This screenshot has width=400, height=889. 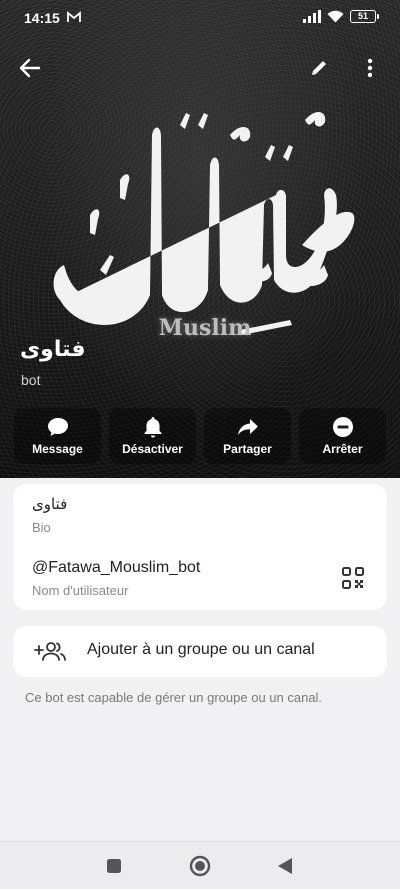 What do you see at coordinates (74, 16) in the screenshot?
I see `gmail-icon` at bounding box center [74, 16].